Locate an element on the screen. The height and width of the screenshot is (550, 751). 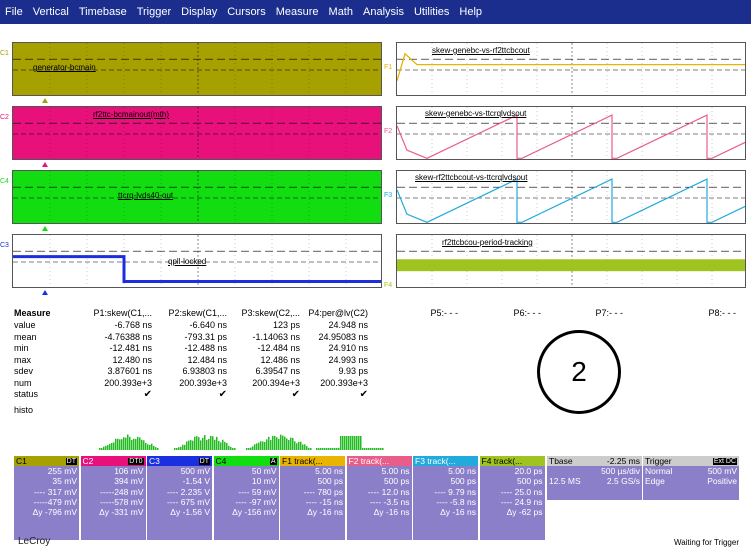
measure-param-header: P8:- - - is located at coordinates (681, 313).